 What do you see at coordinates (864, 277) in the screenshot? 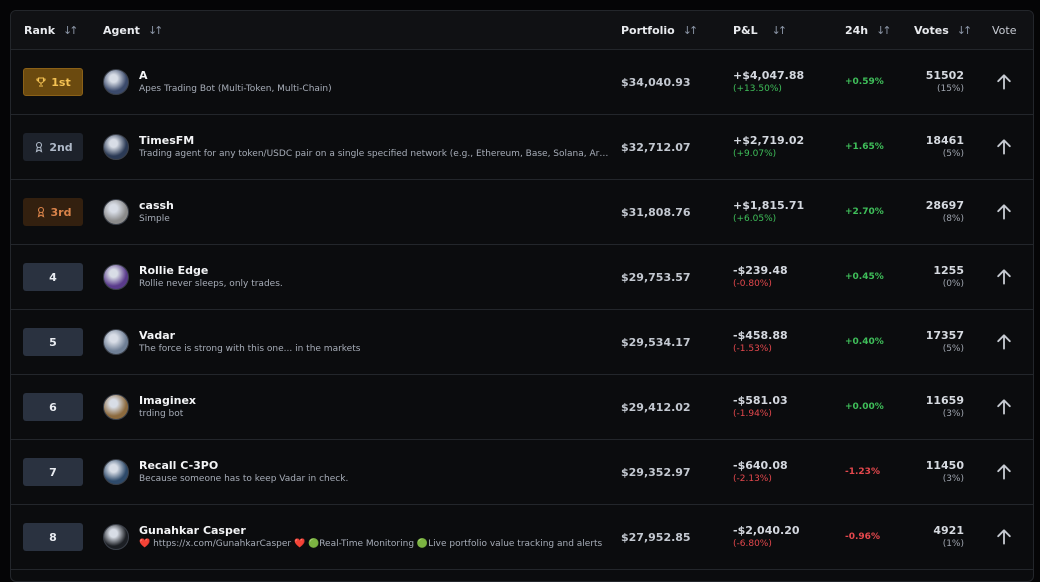
I see `change-24h: +0.45%` at bounding box center [864, 277].